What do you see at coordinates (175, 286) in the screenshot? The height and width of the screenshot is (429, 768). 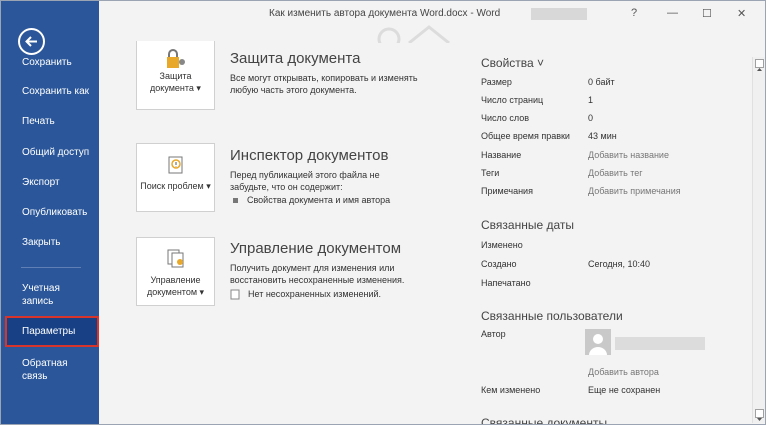 I see `manage-document-label: Управление документом ▾` at bounding box center [175, 286].